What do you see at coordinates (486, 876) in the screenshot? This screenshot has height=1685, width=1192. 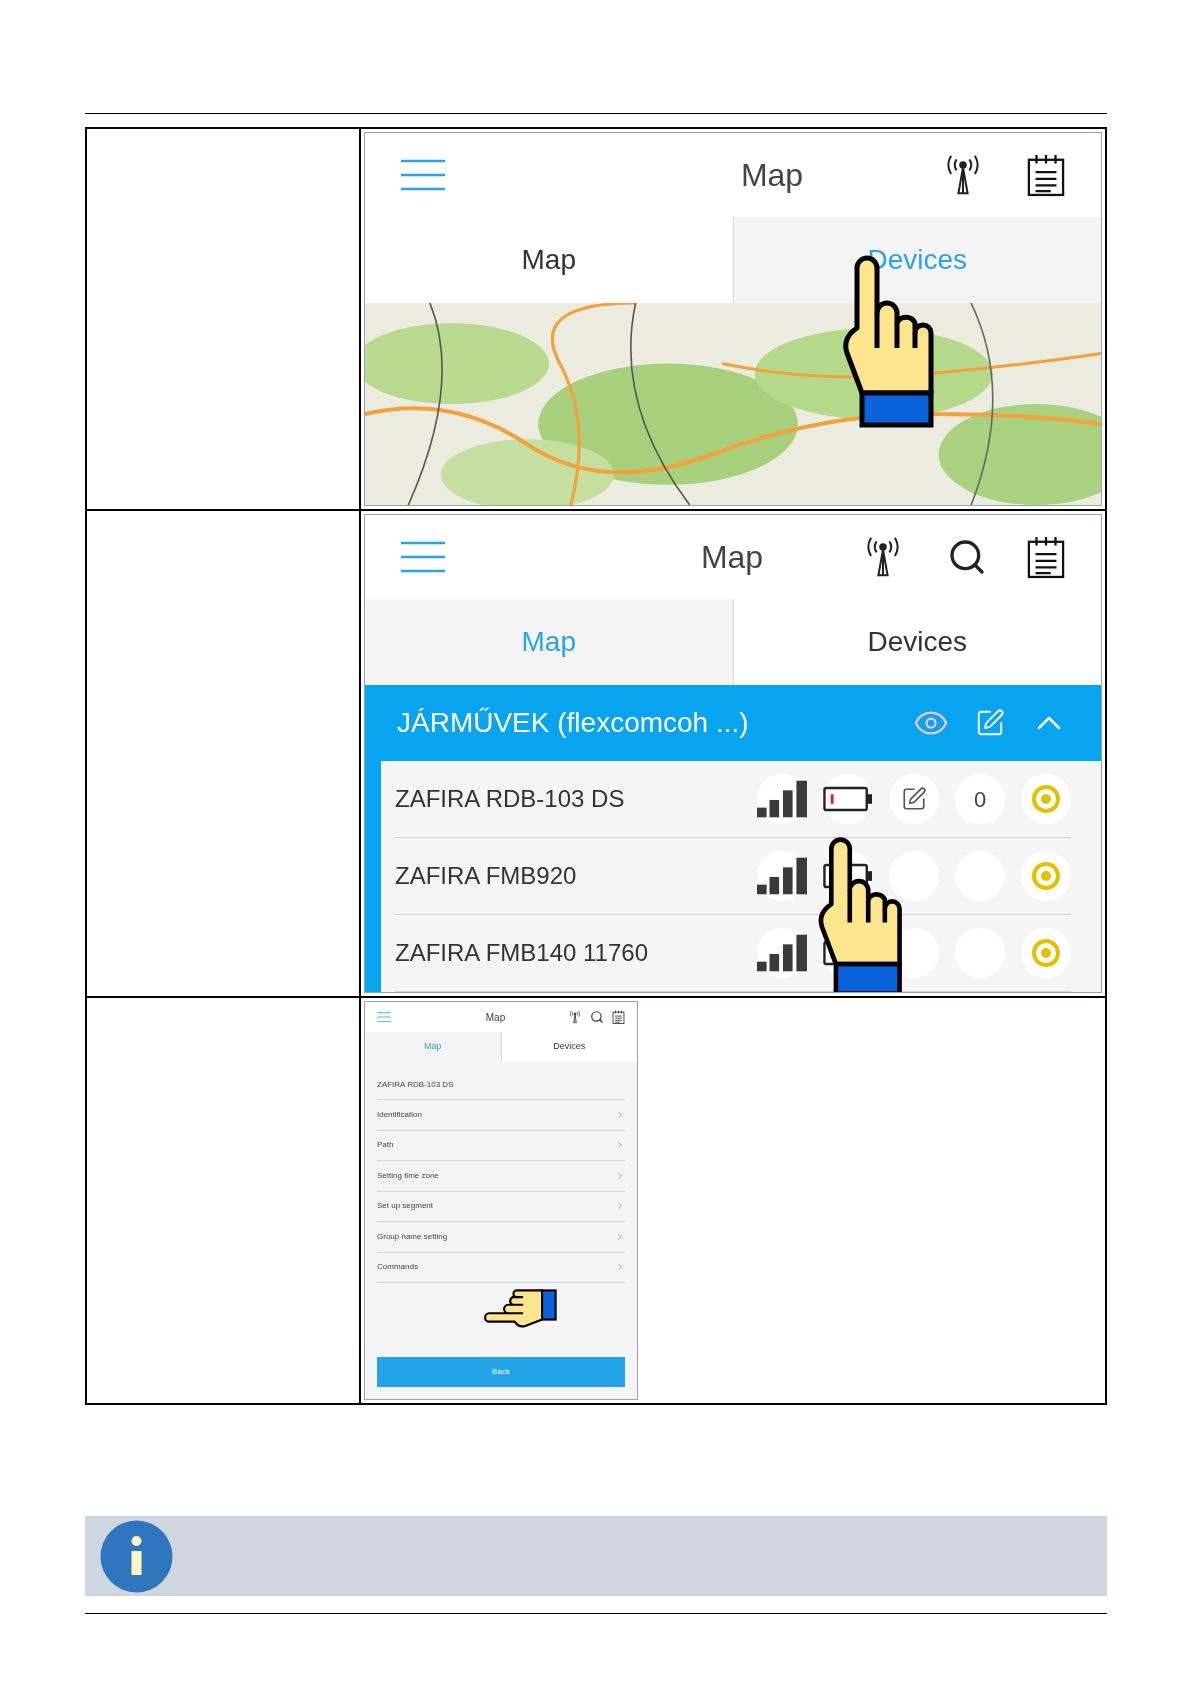 I see `device-name: ZAFIRA FMB920` at bounding box center [486, 876].